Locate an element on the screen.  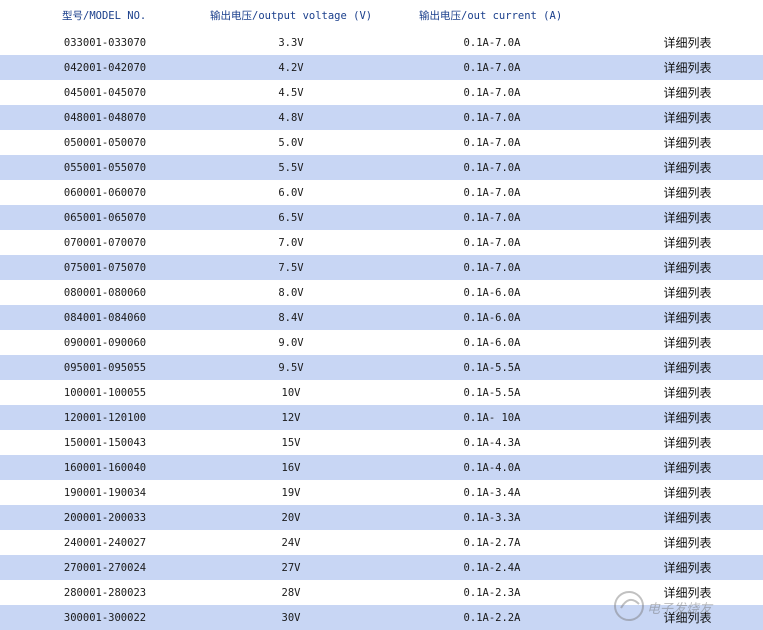
header-detail is located at coordinates (687, 15).